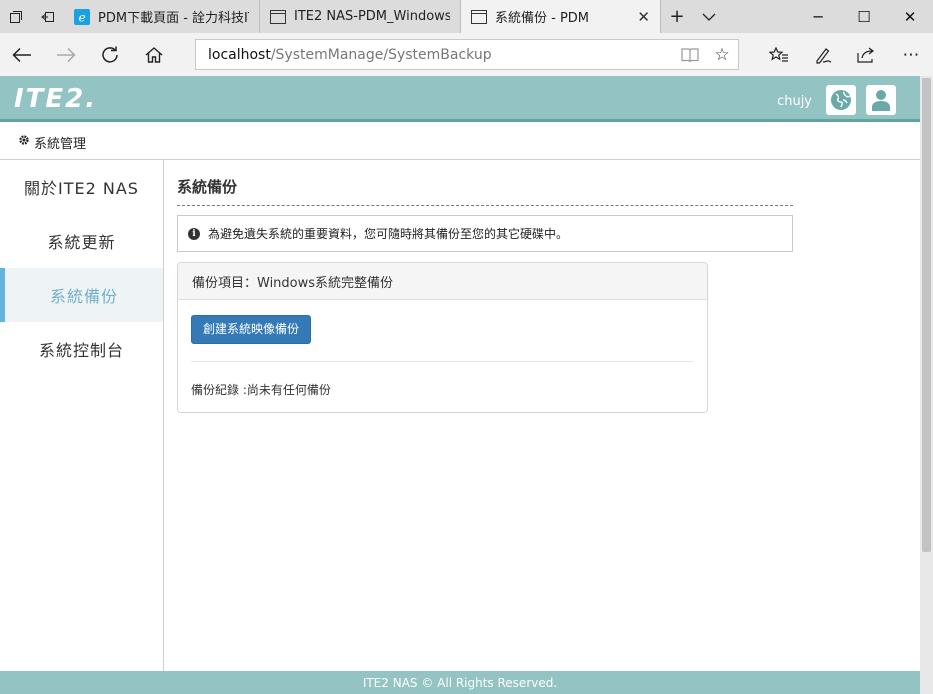  I want to click on tab-ite2-nas: ITE2 NAS-PDM_Windows 10, so click(360, 16).